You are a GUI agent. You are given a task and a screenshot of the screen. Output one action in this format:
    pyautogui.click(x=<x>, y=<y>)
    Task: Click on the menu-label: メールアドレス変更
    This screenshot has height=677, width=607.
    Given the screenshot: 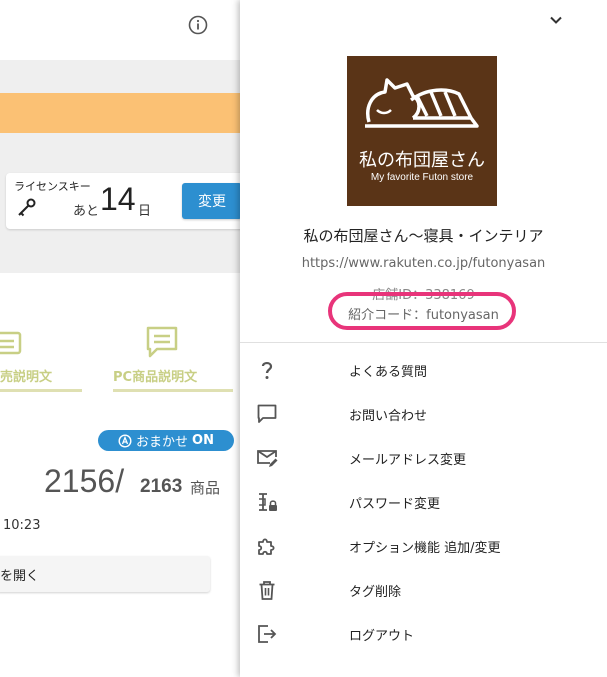 What is the action you would take?
    pyautogui.click(x=408, y=460)
    